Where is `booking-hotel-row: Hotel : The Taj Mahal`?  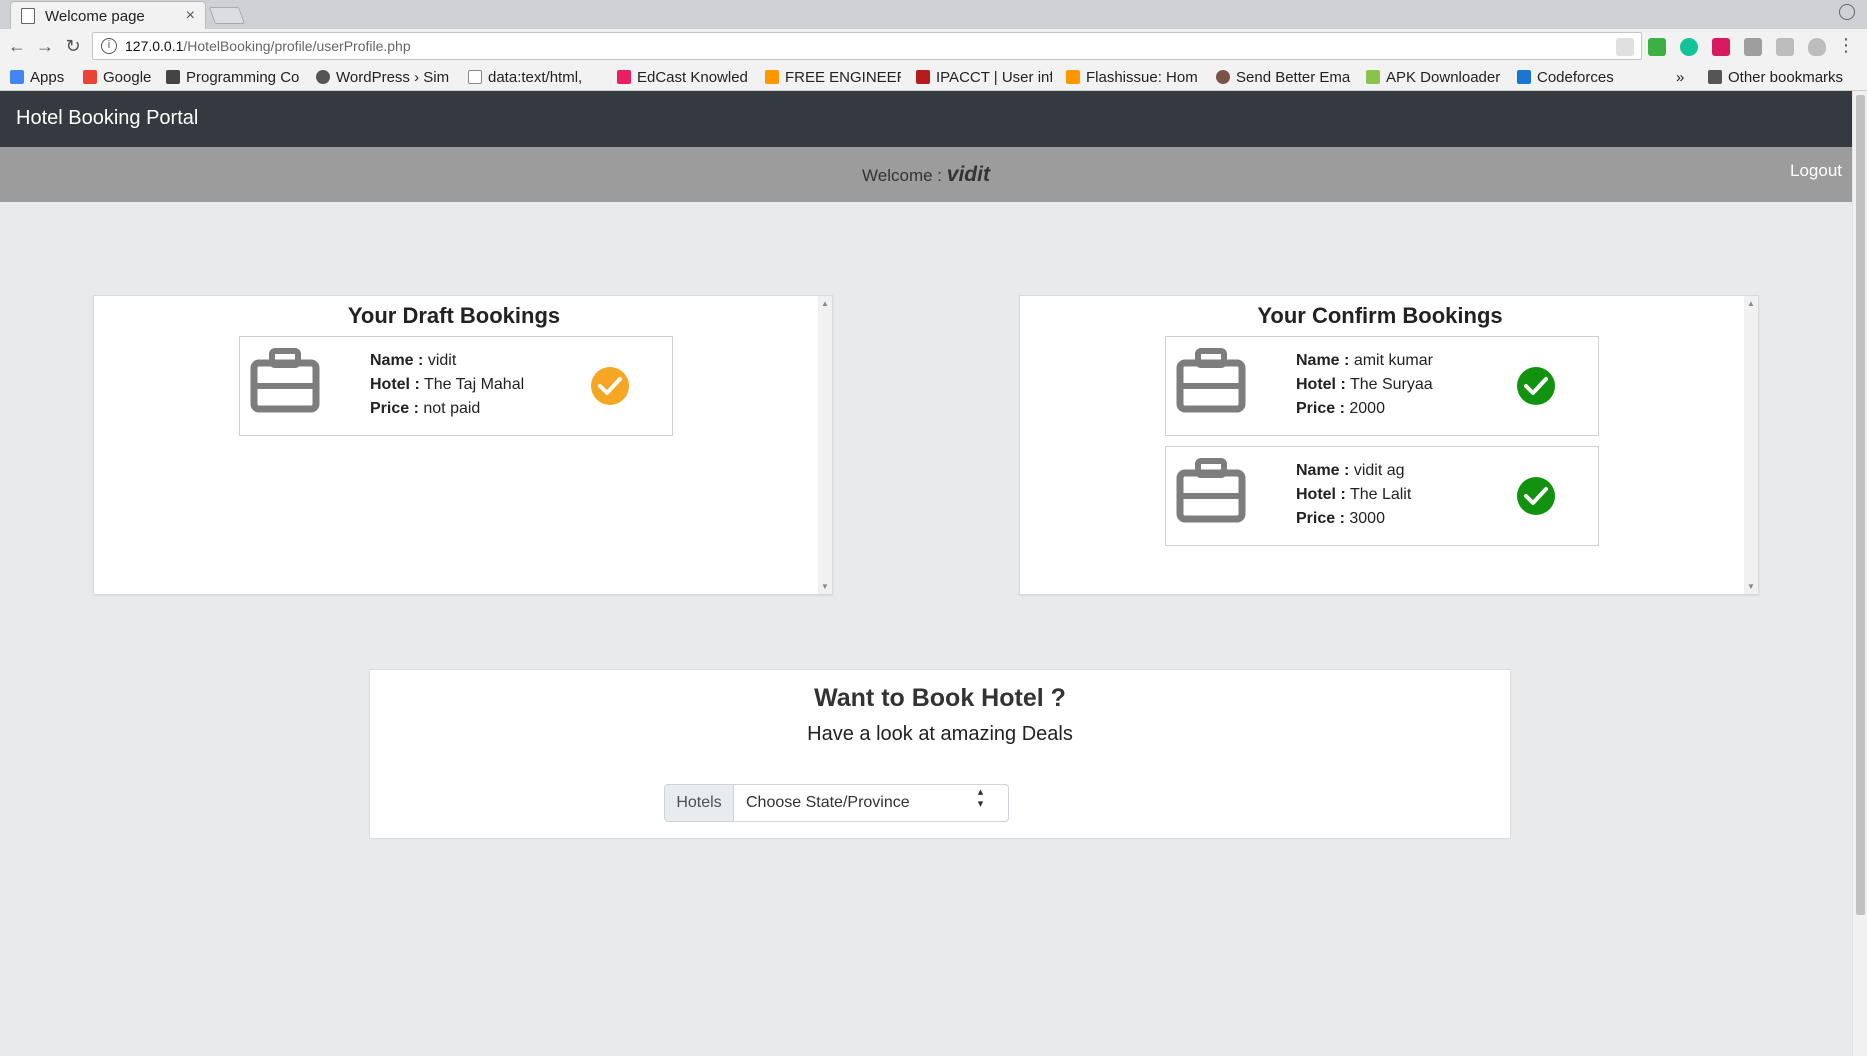
booking-hotel-row: Hotel : The Taj Mahal is located at coordinates (447, 385).